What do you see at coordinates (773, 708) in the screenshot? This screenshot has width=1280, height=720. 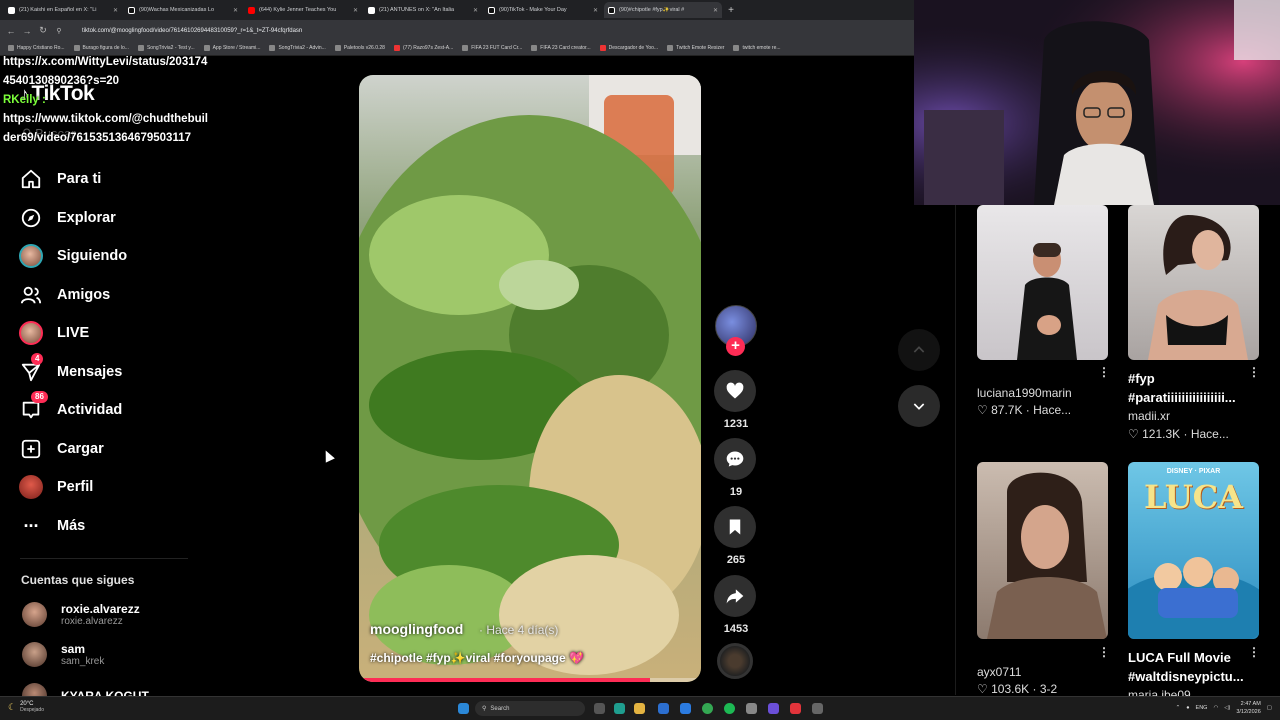 I see `discord-icon` at bounding box center [773, 708].